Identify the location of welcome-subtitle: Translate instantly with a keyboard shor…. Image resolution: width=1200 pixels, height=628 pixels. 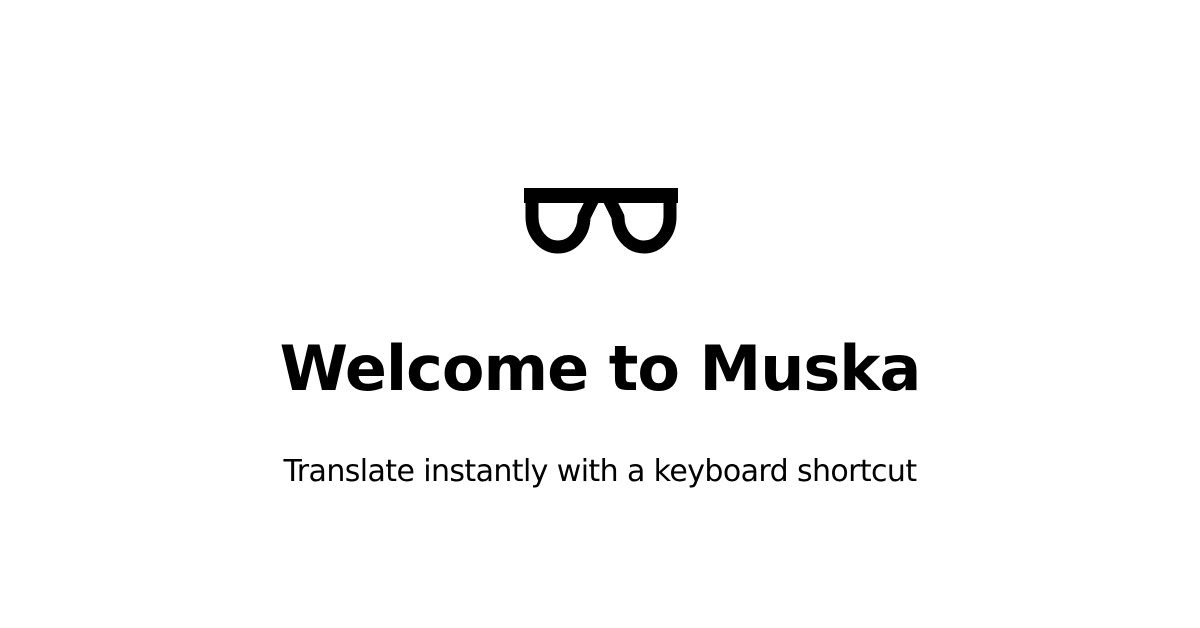
(600, 471).